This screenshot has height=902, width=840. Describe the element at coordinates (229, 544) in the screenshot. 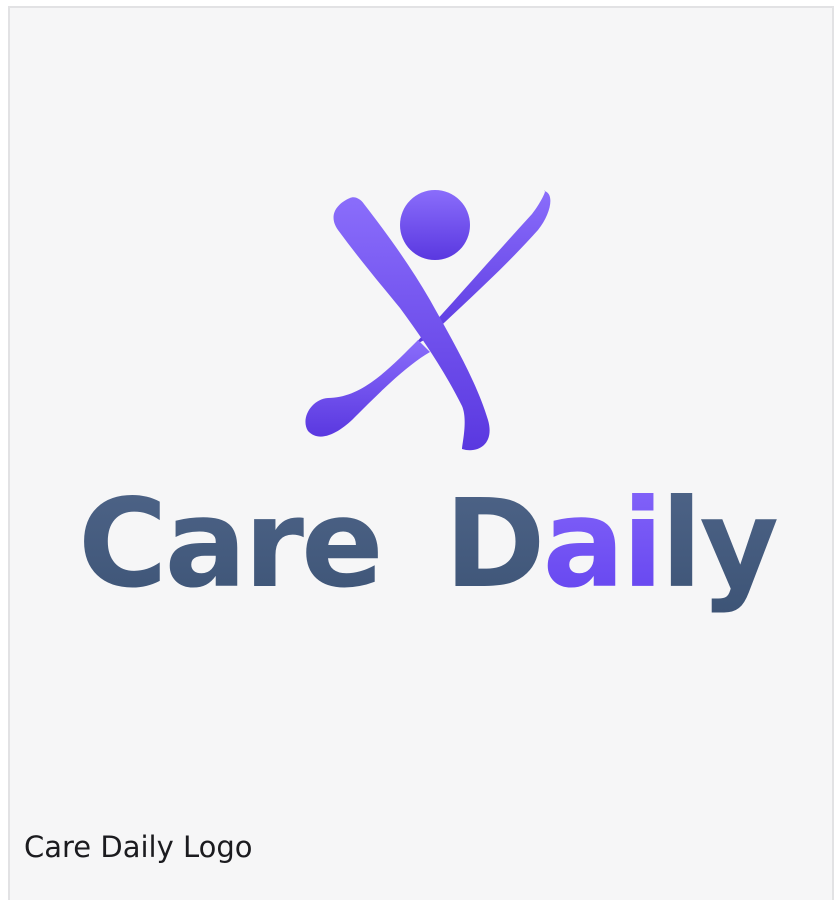

I see `wordmark-care: Care` at that location.